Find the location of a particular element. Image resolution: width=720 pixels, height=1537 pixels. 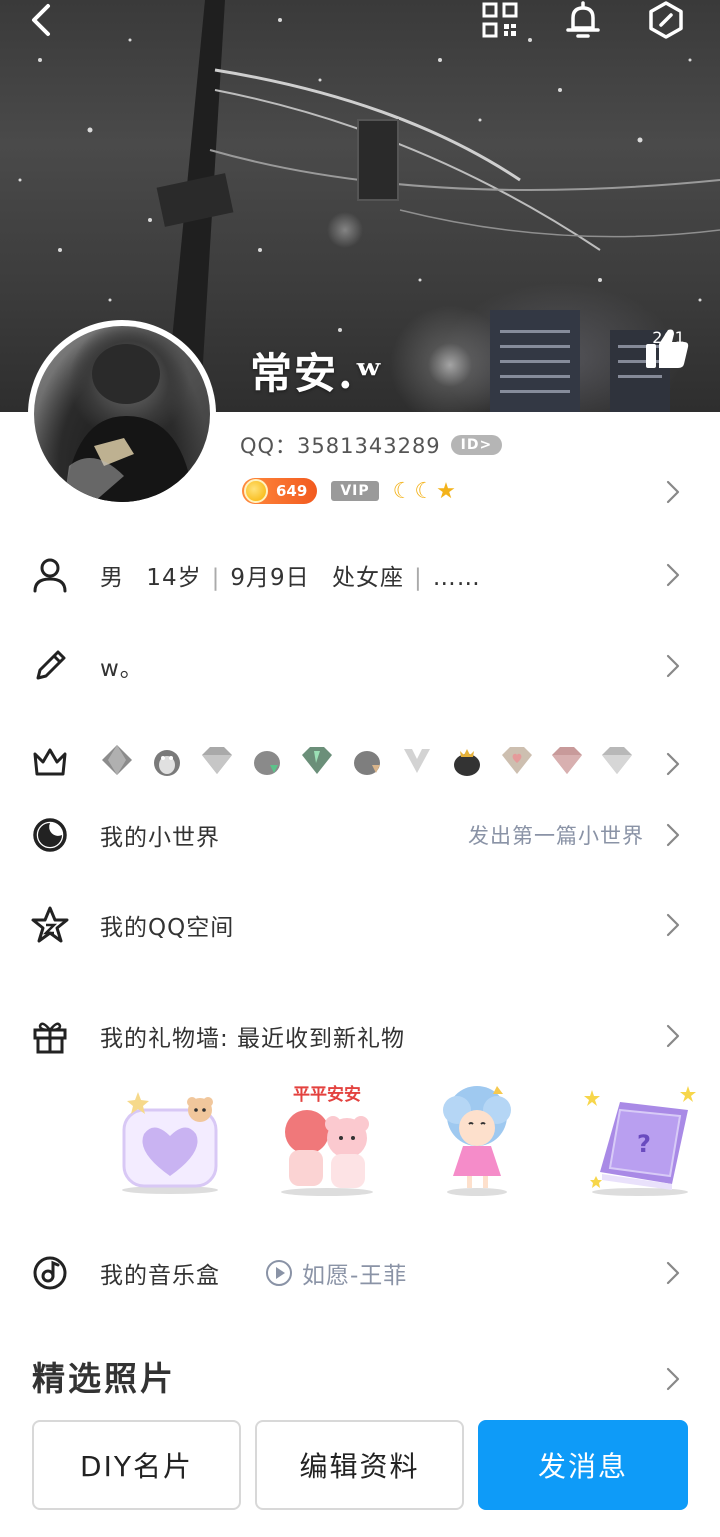

gift-heart-pillow-bear is located at coordinates (170, 1140).